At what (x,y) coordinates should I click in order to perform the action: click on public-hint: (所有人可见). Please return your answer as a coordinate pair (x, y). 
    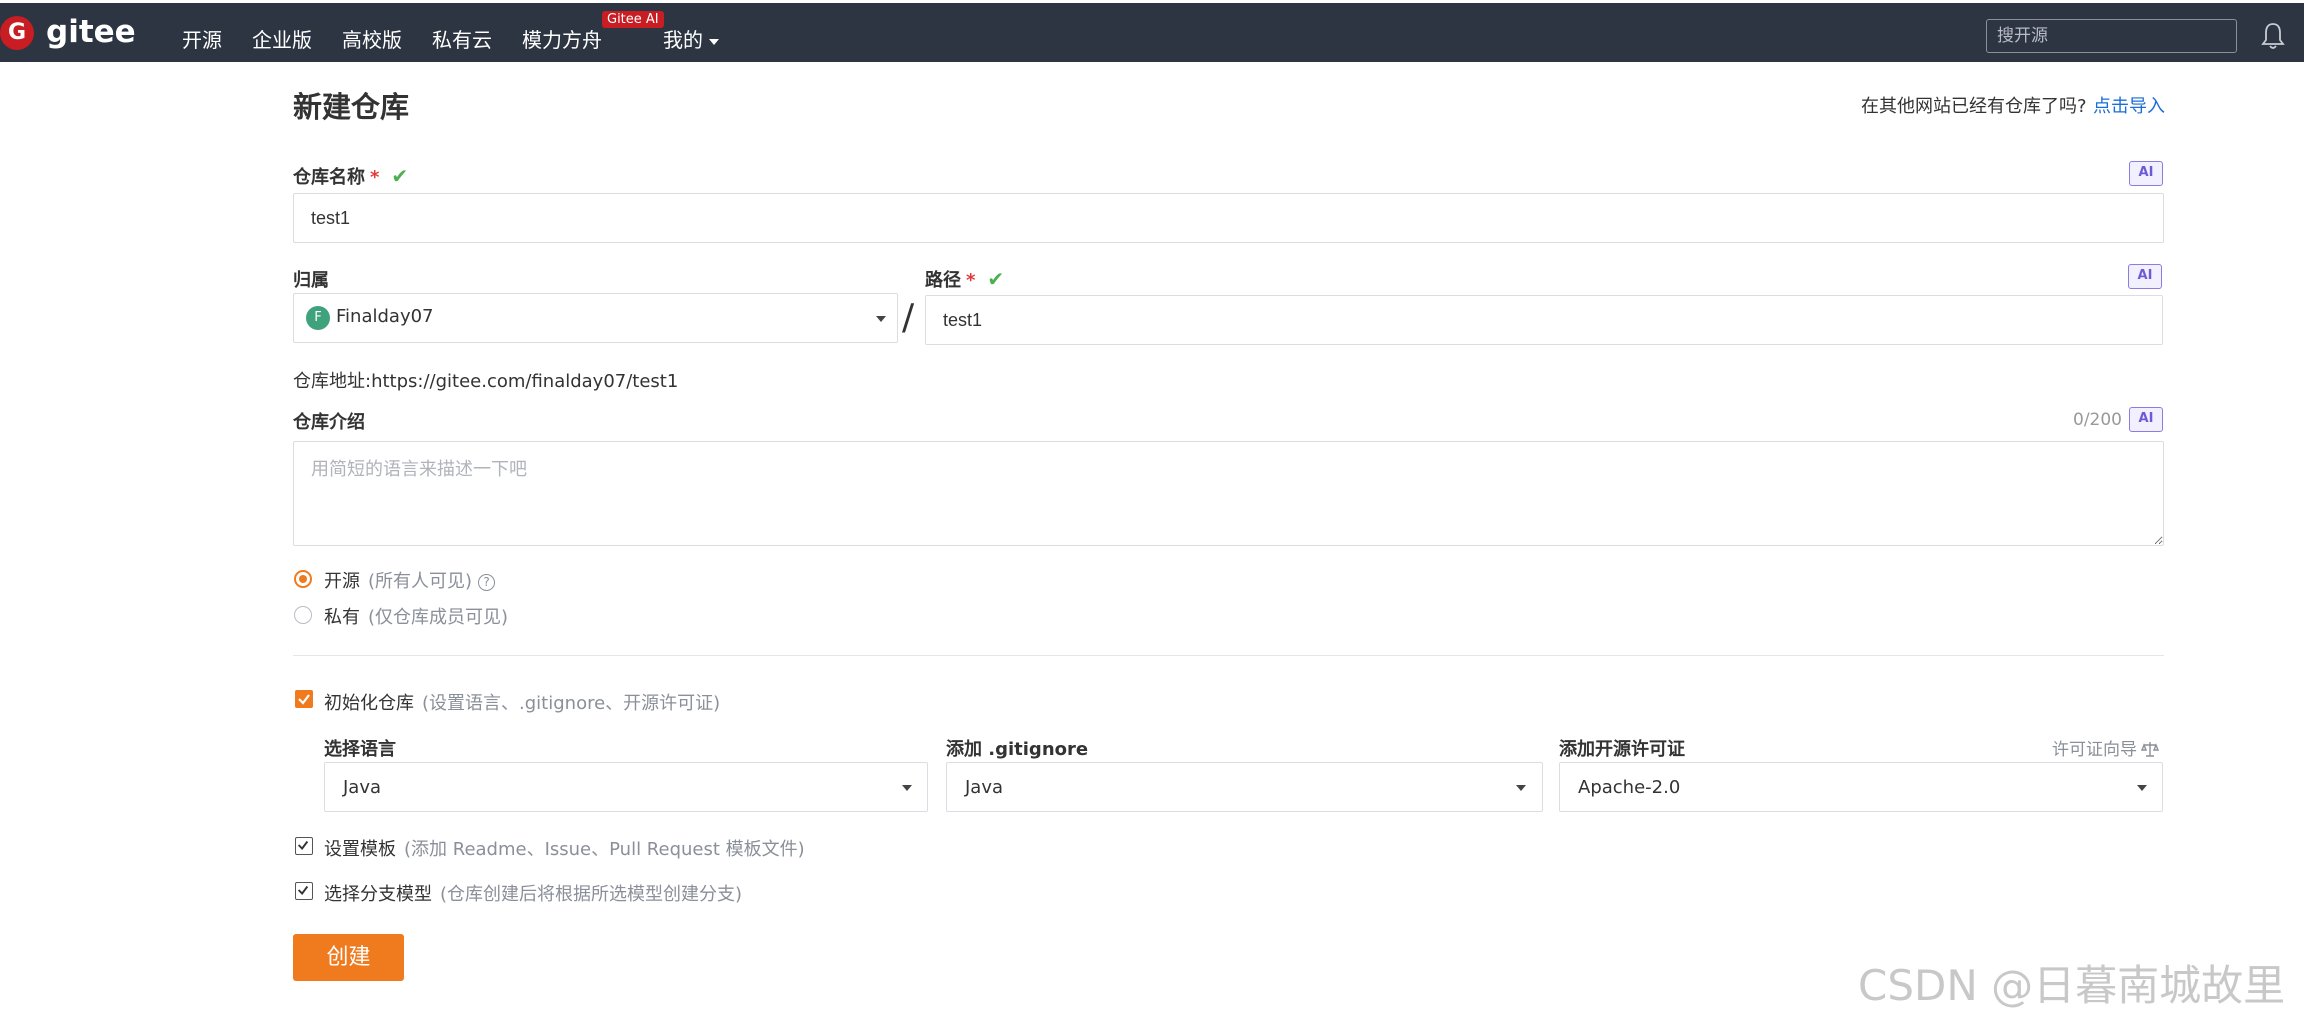
    Looking at the image, I should click on (420, 581).